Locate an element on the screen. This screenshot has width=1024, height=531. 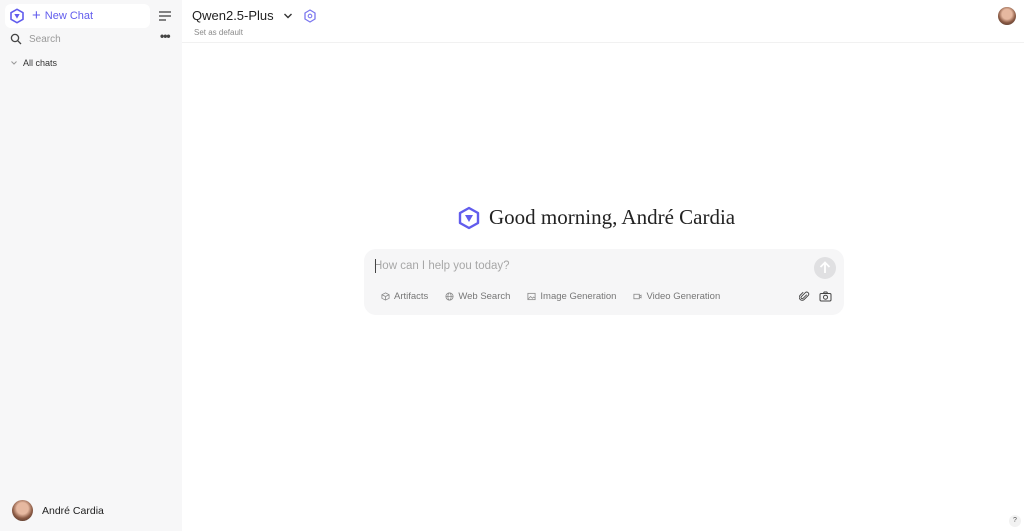
paperclip-icon is located at coordinates (804, 296).